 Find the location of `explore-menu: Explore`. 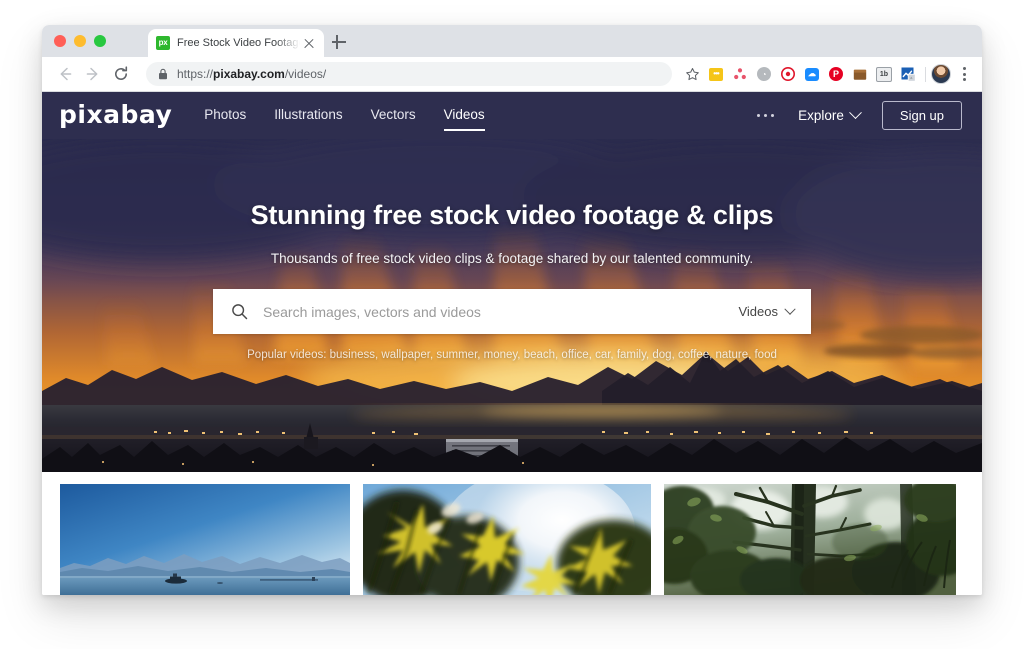

explore-menu: Explore is located at coordinates (830, 114).